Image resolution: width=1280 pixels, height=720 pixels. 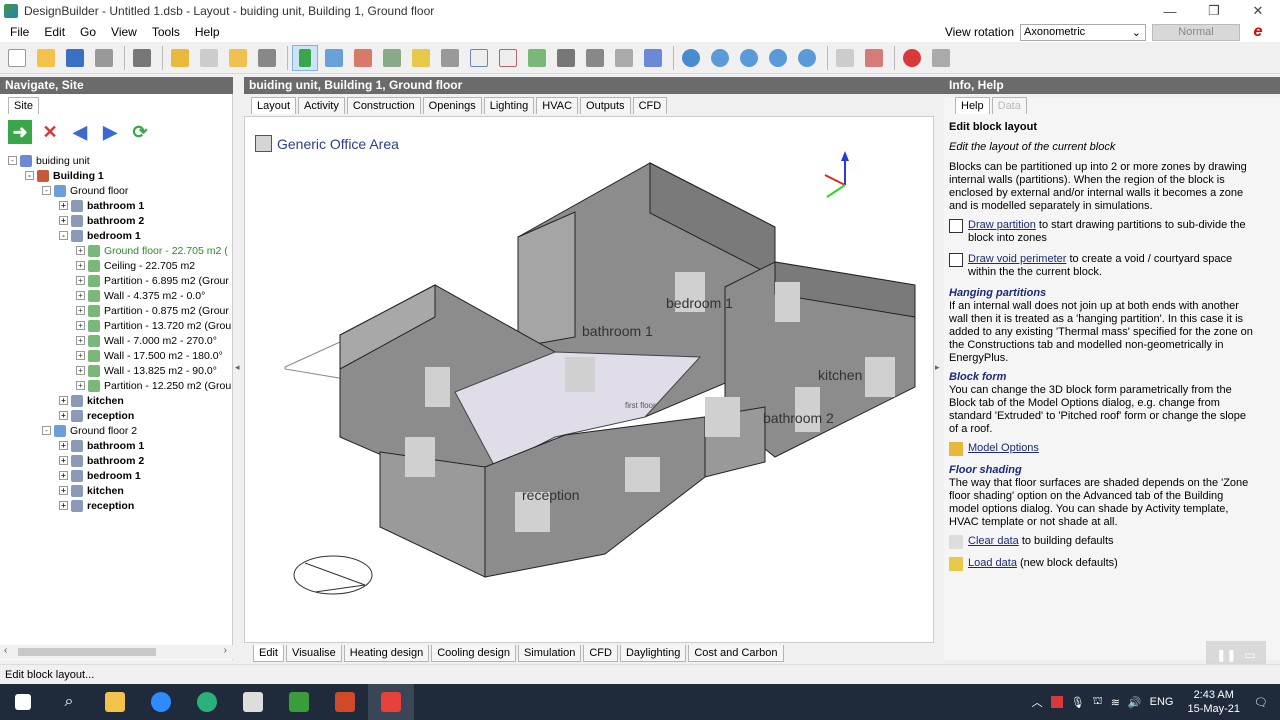 What do you see at coordinates (120, 280) in the screenshot?
I see `tree-node: + Partition - 6.895 m2 (Grour` at bounding box center [120, 280].